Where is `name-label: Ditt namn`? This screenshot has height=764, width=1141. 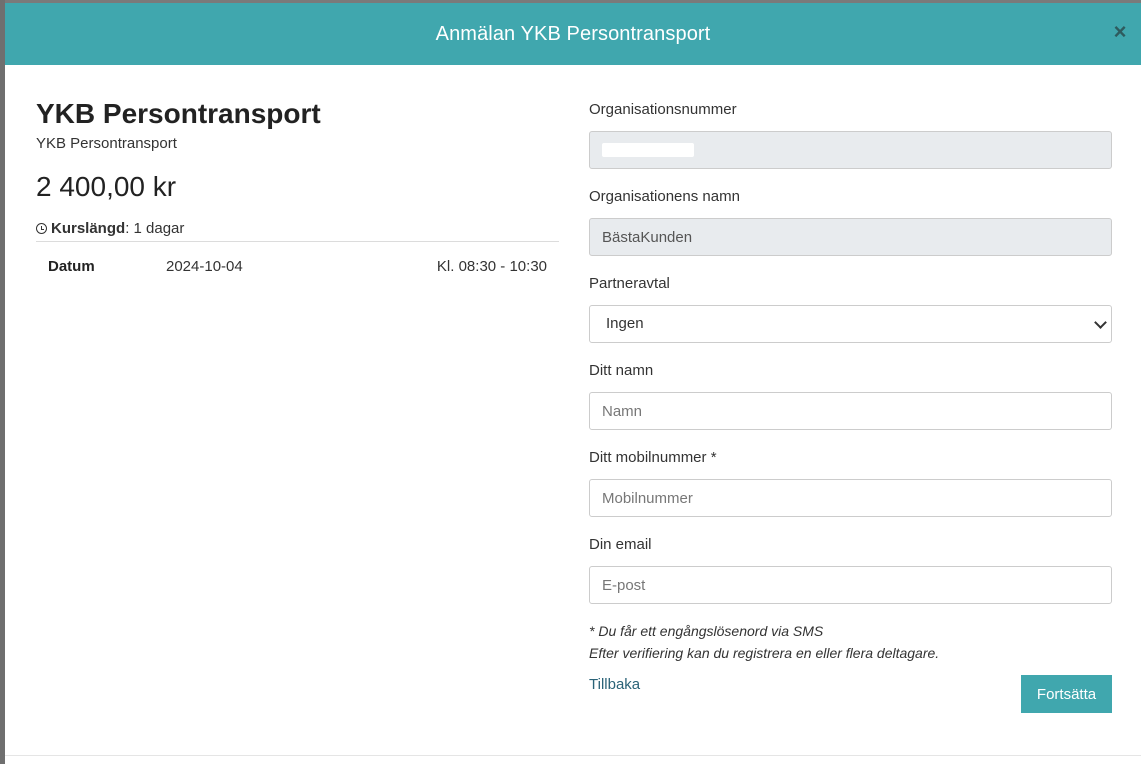
name-label: Ditt namn is located at coordinates (621, 370).